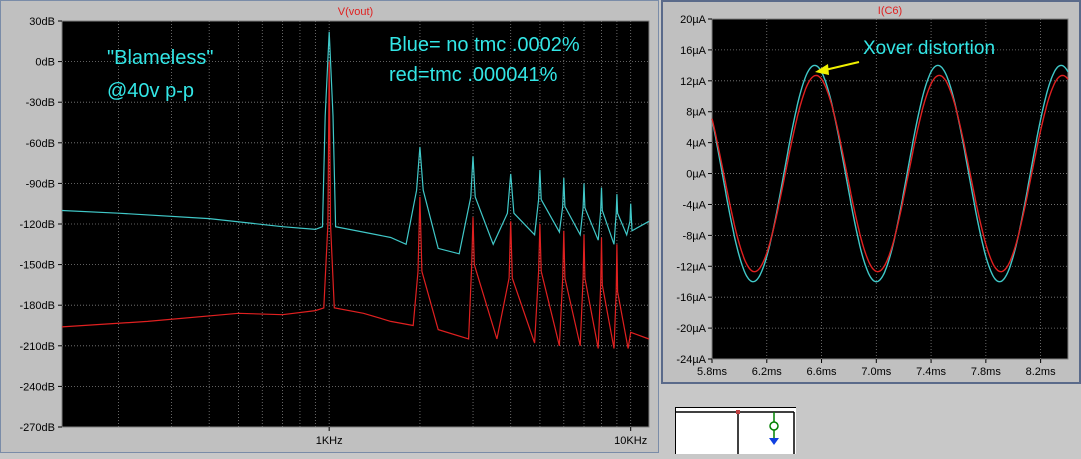 The width and height of the screenshot is (1081, 459). I want to click on schematic-marker, so click(738, 412).